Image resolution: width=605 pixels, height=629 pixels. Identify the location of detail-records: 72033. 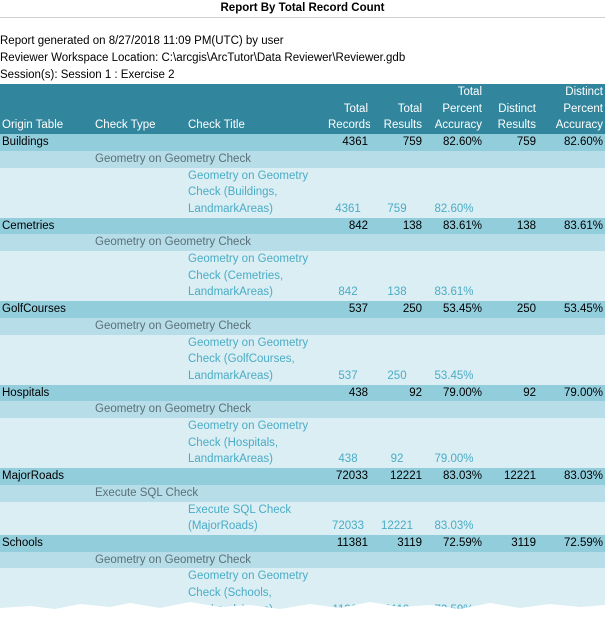
(348, 518).